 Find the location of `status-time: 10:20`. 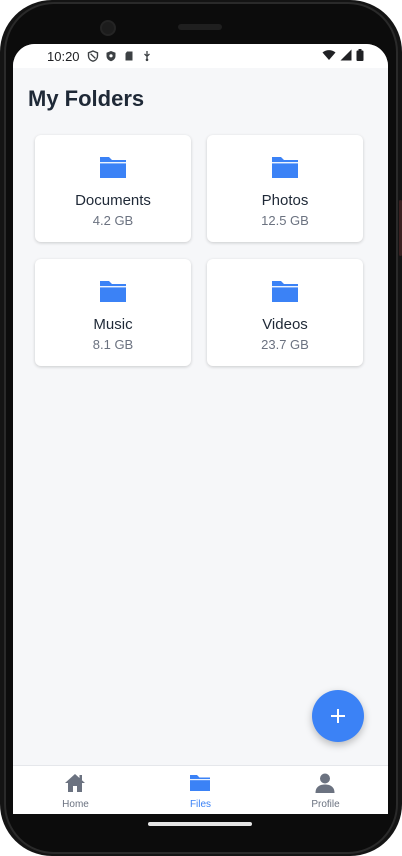

status-time: 10:20 is located at coordinates (63, 56).